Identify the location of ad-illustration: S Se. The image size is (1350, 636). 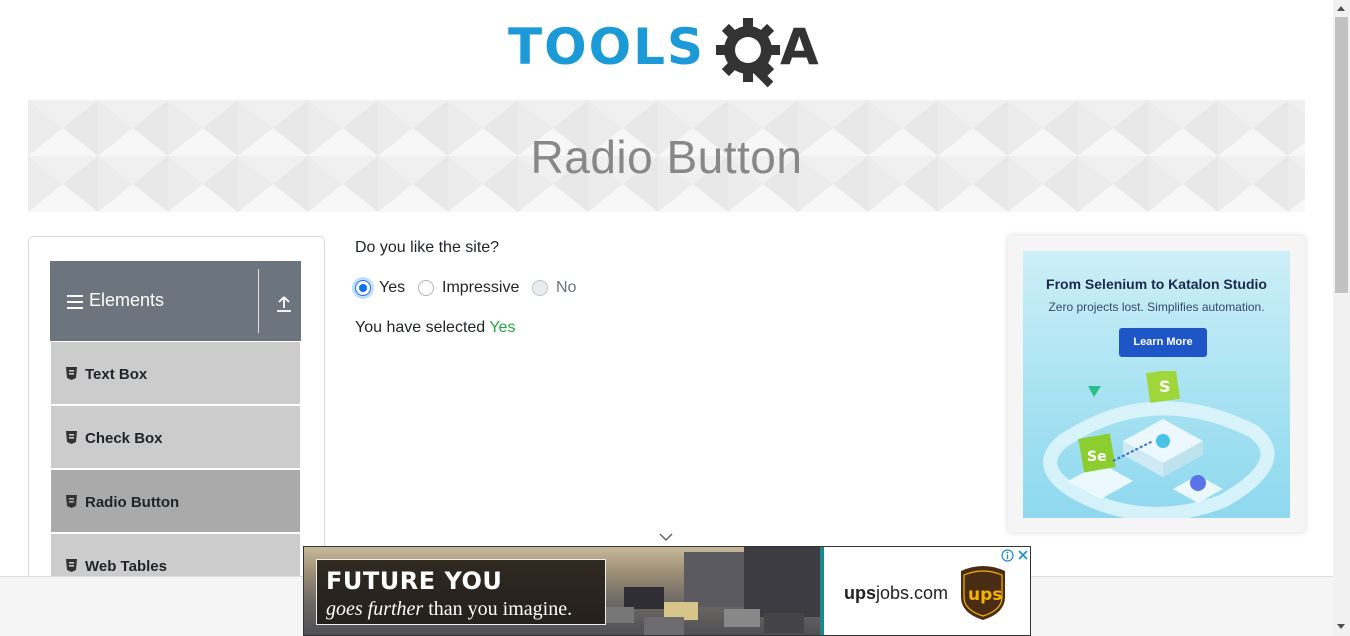
(1159, 444).